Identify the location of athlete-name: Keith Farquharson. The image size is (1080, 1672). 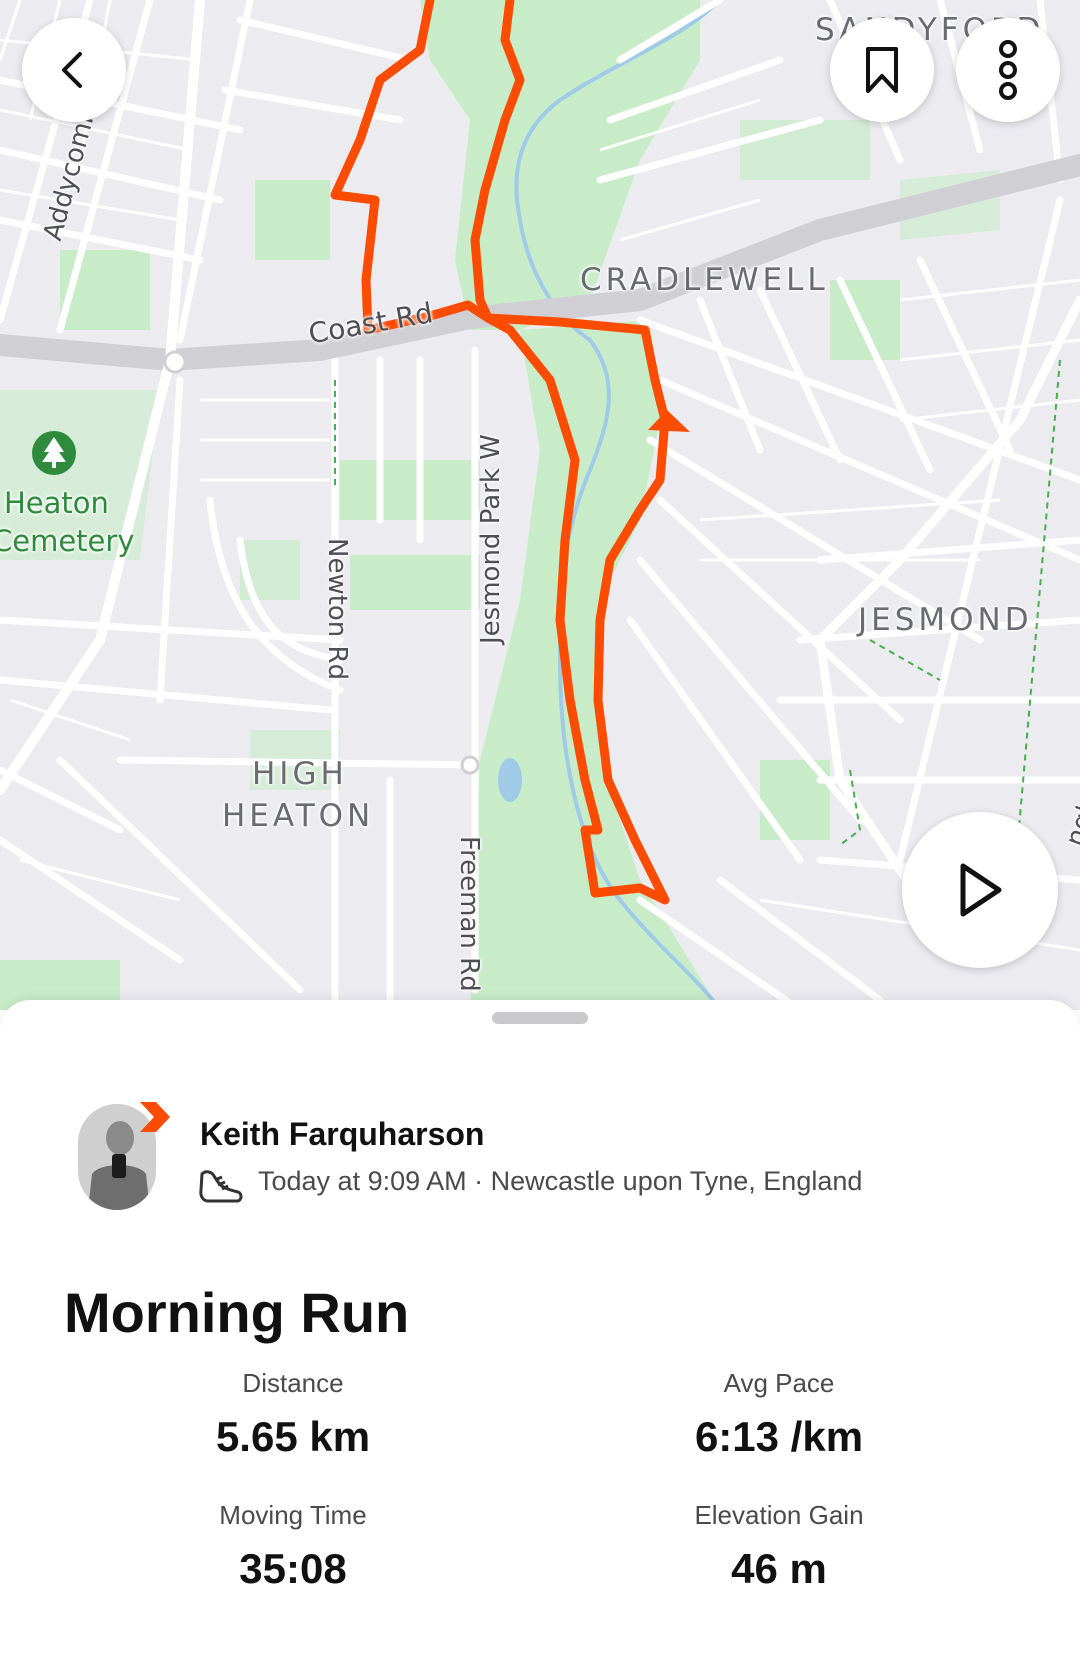
(342, 1134).